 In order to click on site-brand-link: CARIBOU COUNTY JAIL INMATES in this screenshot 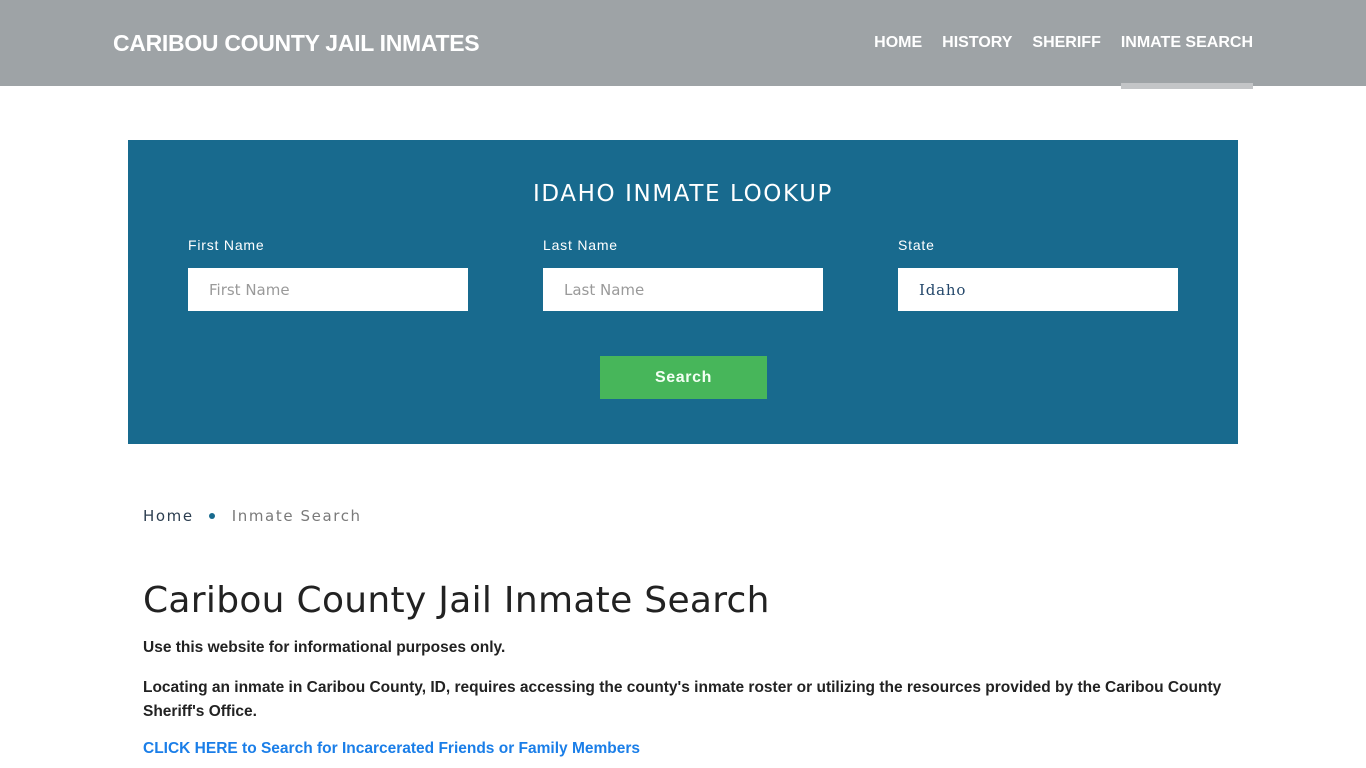, I will do `click(296, 43)`.